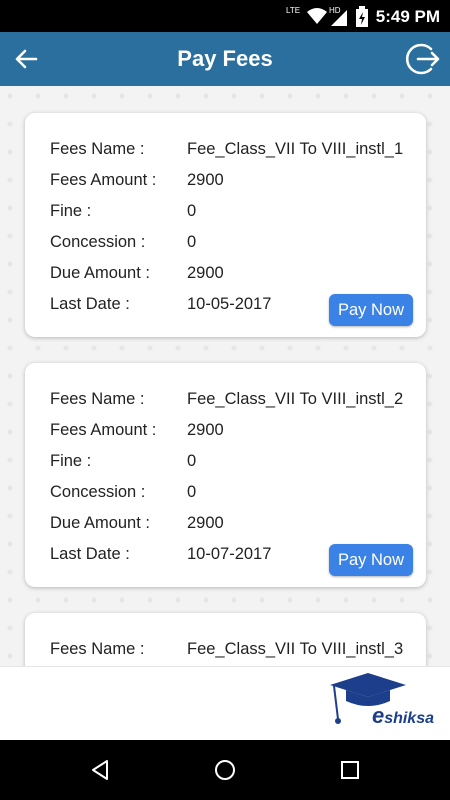 This screenshot has height=800, width=450. What do you see at coordinates (402, 715) in the screenshot?
I see `brand-name: eshiksa` at bounding box center [402, 715].